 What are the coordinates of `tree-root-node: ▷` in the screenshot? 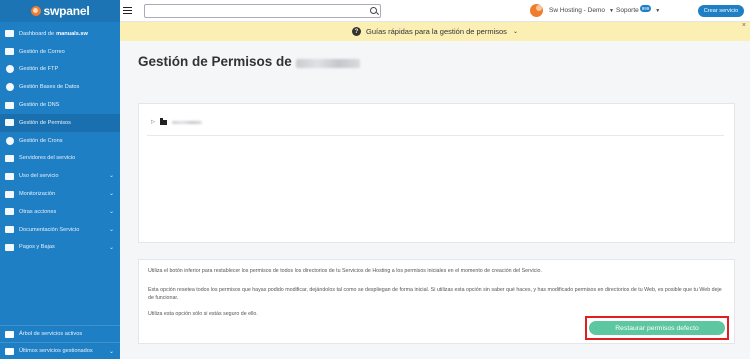 It's located at (176, 121).